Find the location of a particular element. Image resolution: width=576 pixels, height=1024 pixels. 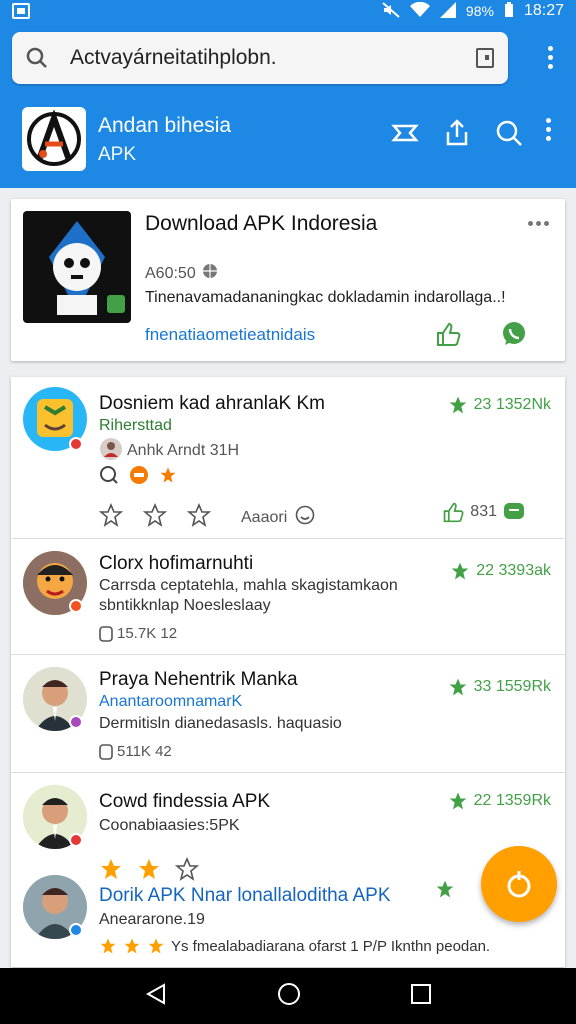

item-rating: 22 3393ak is located at coordinates (500, 571).